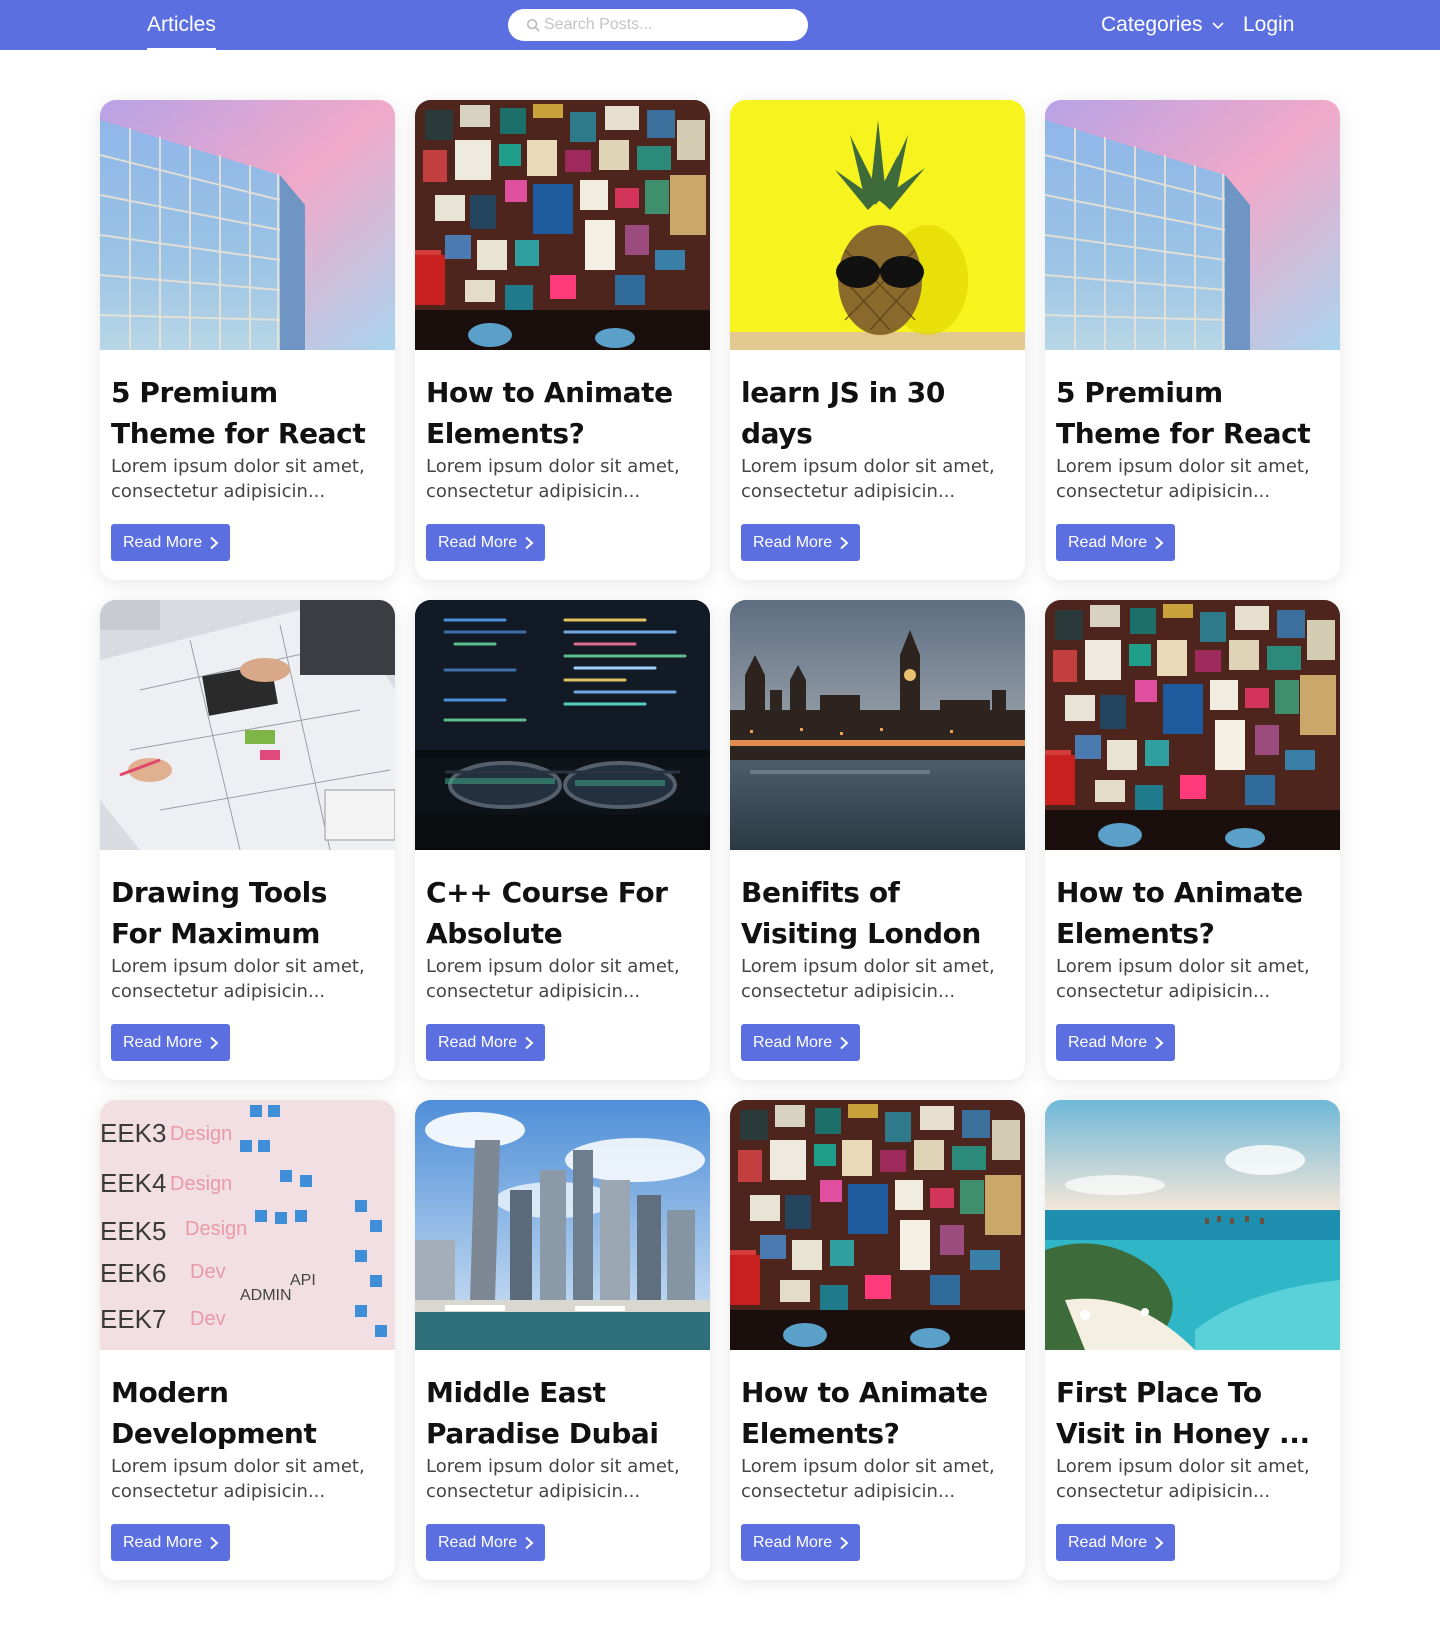 This screenshot has width=1440, height=1630. Describe the element at coordinates (208, 1319) in the screenshot. I see `svg-text: Dev` at that location.